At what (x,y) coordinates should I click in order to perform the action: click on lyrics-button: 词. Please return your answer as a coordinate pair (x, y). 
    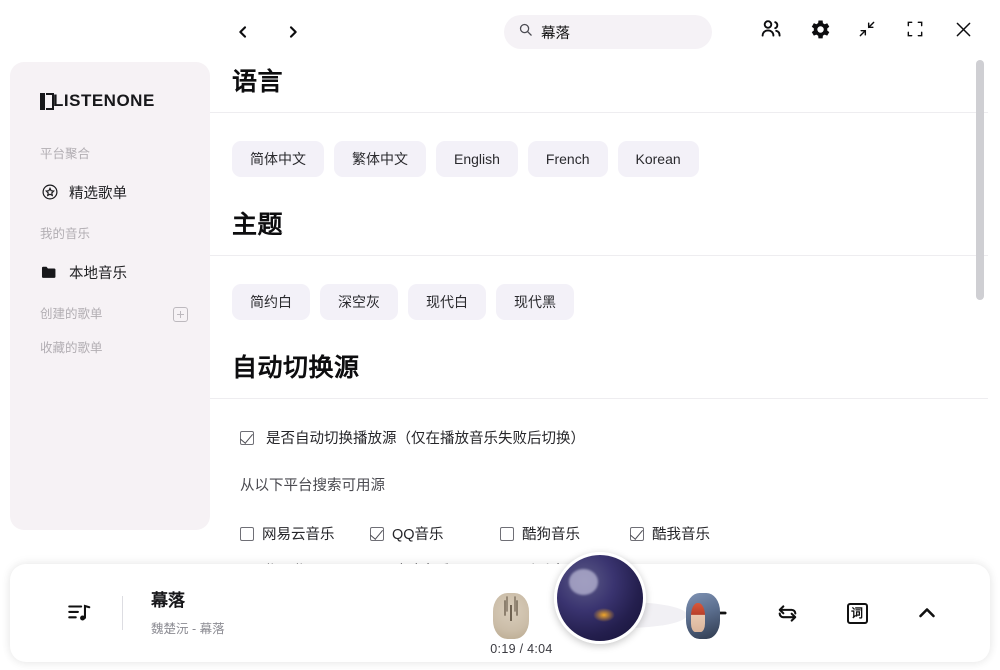
    Looking at the image, I should click on (857, 613).